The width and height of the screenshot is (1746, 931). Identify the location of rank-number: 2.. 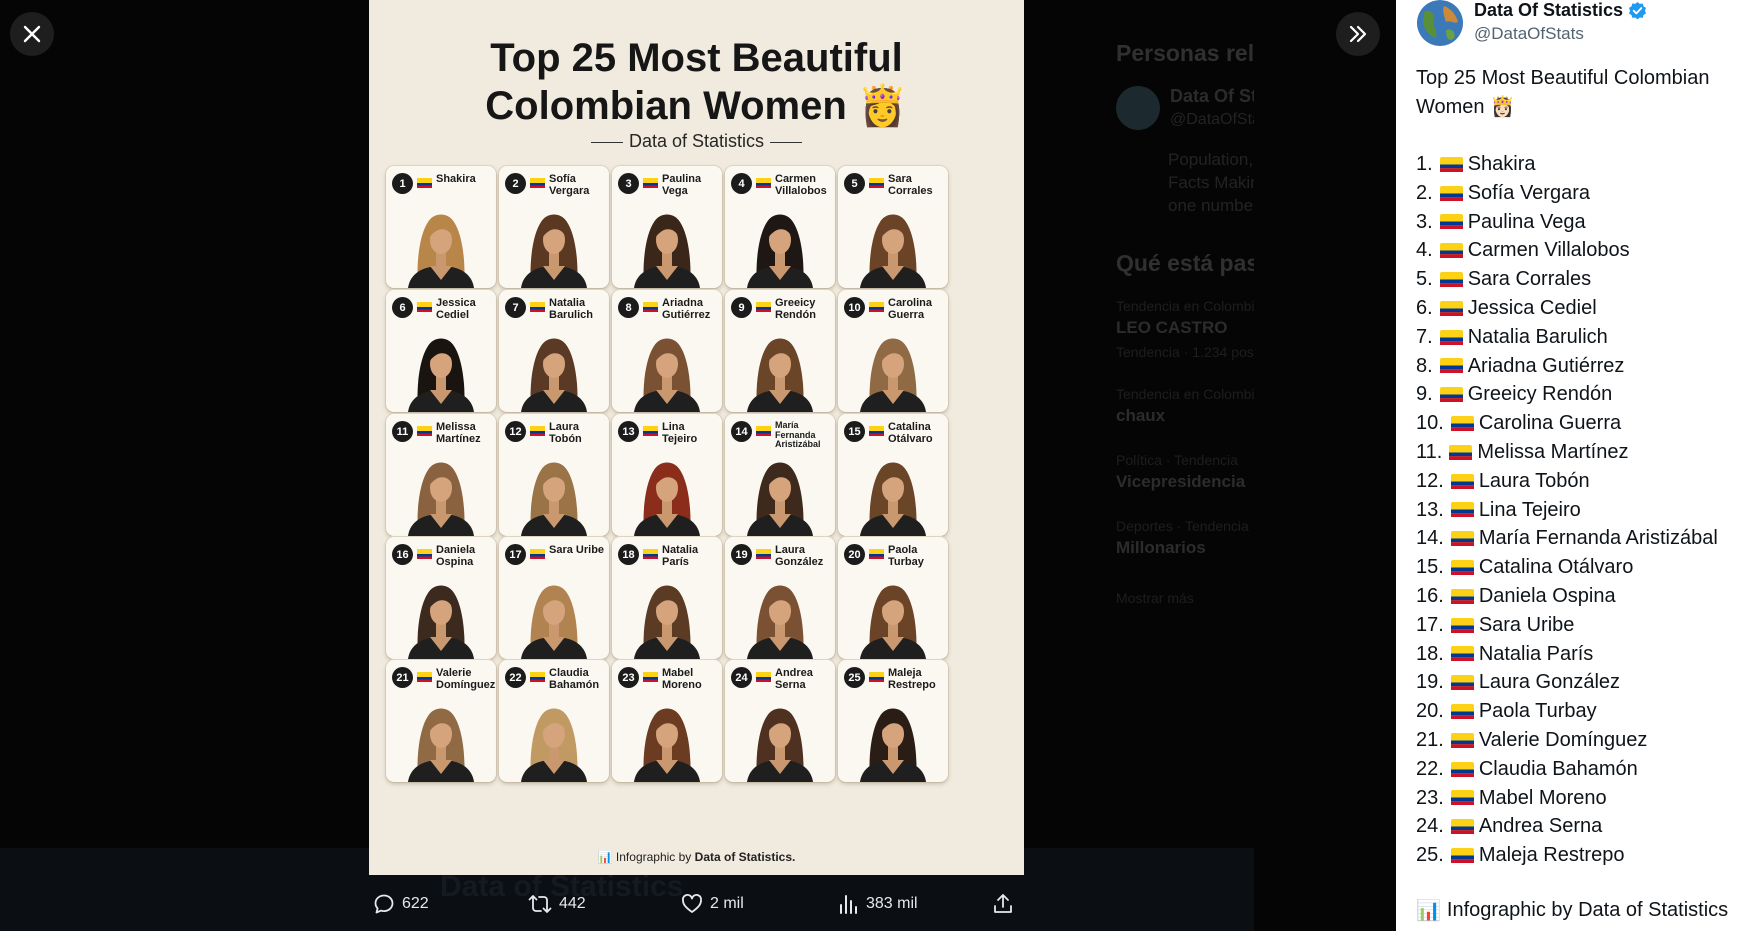
(1424, 192).